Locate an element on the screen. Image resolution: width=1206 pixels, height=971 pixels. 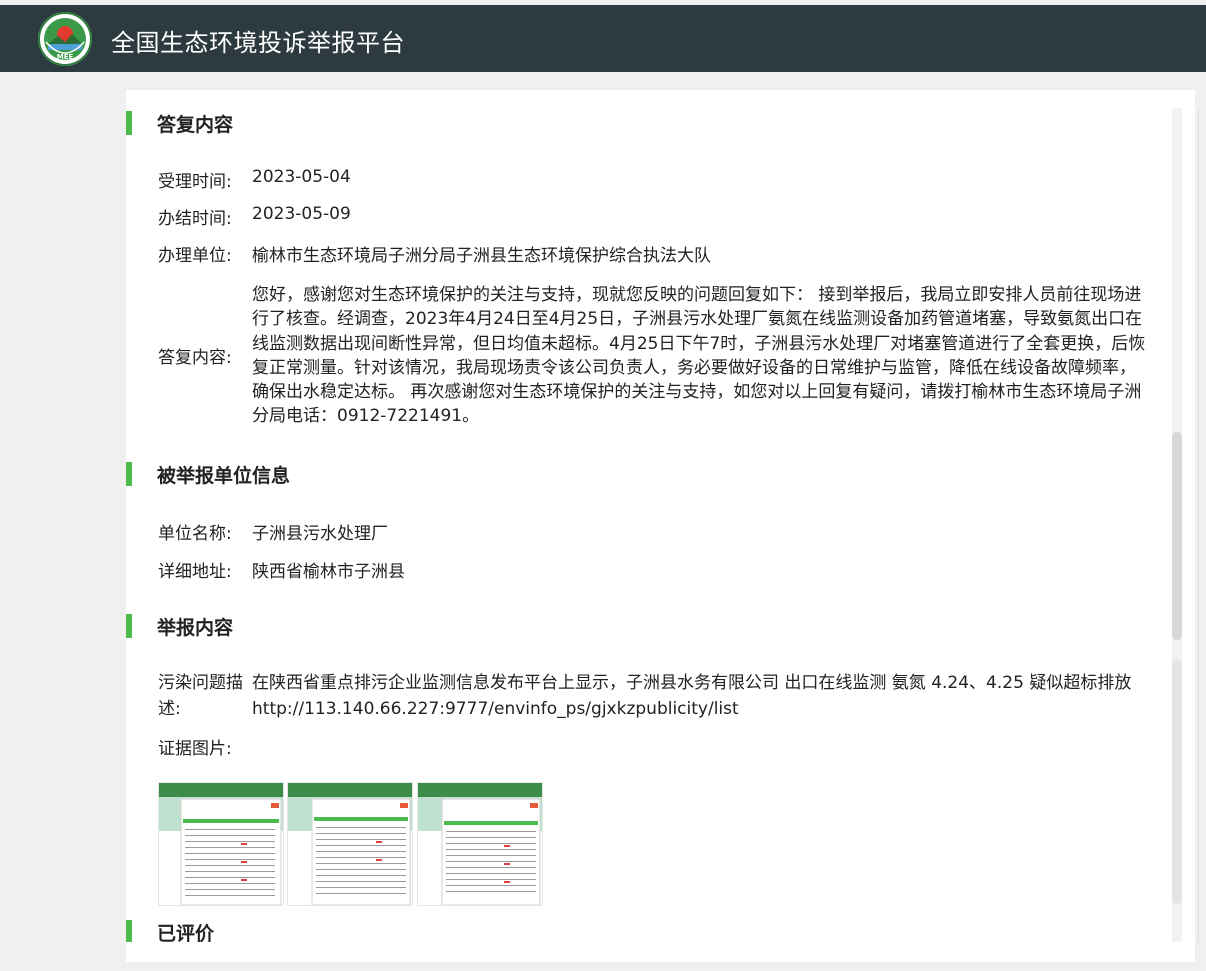
panel-bottom-mask is located at coordinates (660, 952).